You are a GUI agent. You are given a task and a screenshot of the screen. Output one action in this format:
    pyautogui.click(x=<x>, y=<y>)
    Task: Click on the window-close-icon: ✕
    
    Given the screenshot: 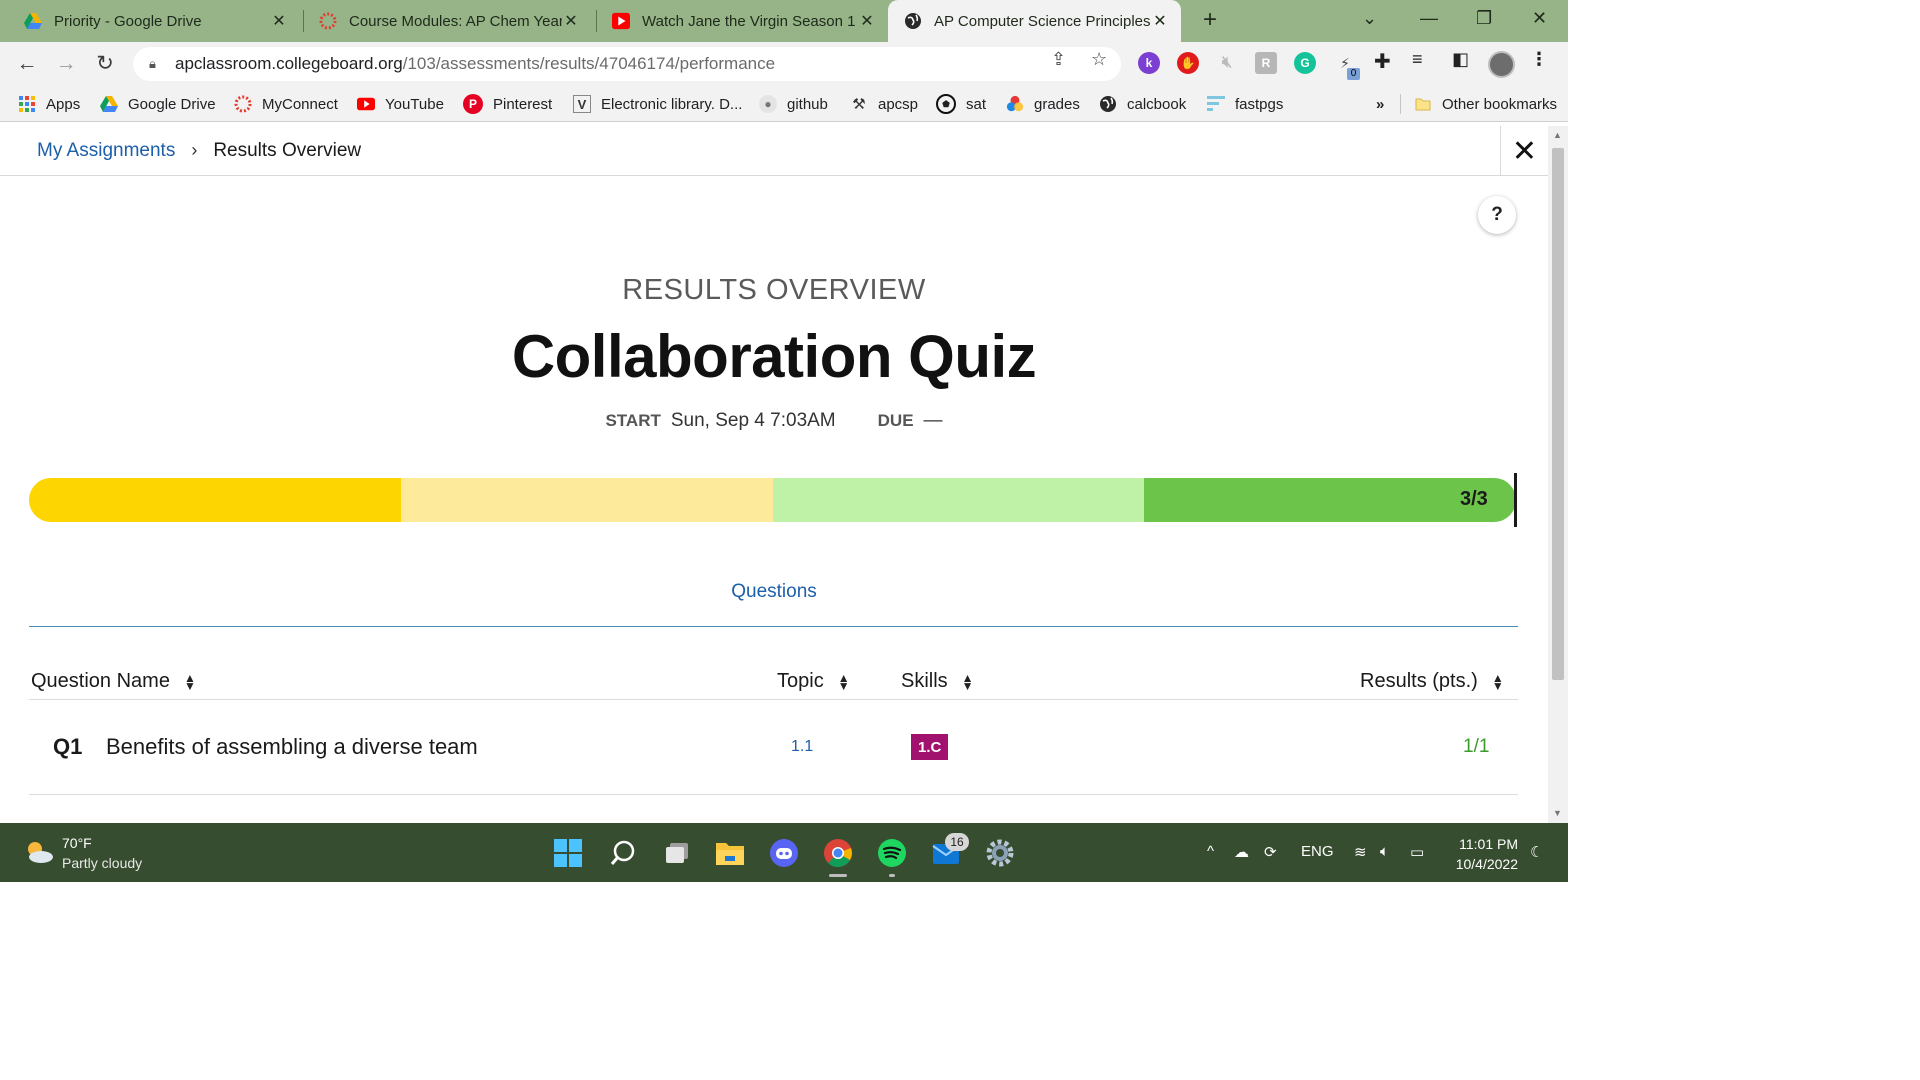 What is the action you would take?
    pyautogui.click(x=1539, y=18)
    